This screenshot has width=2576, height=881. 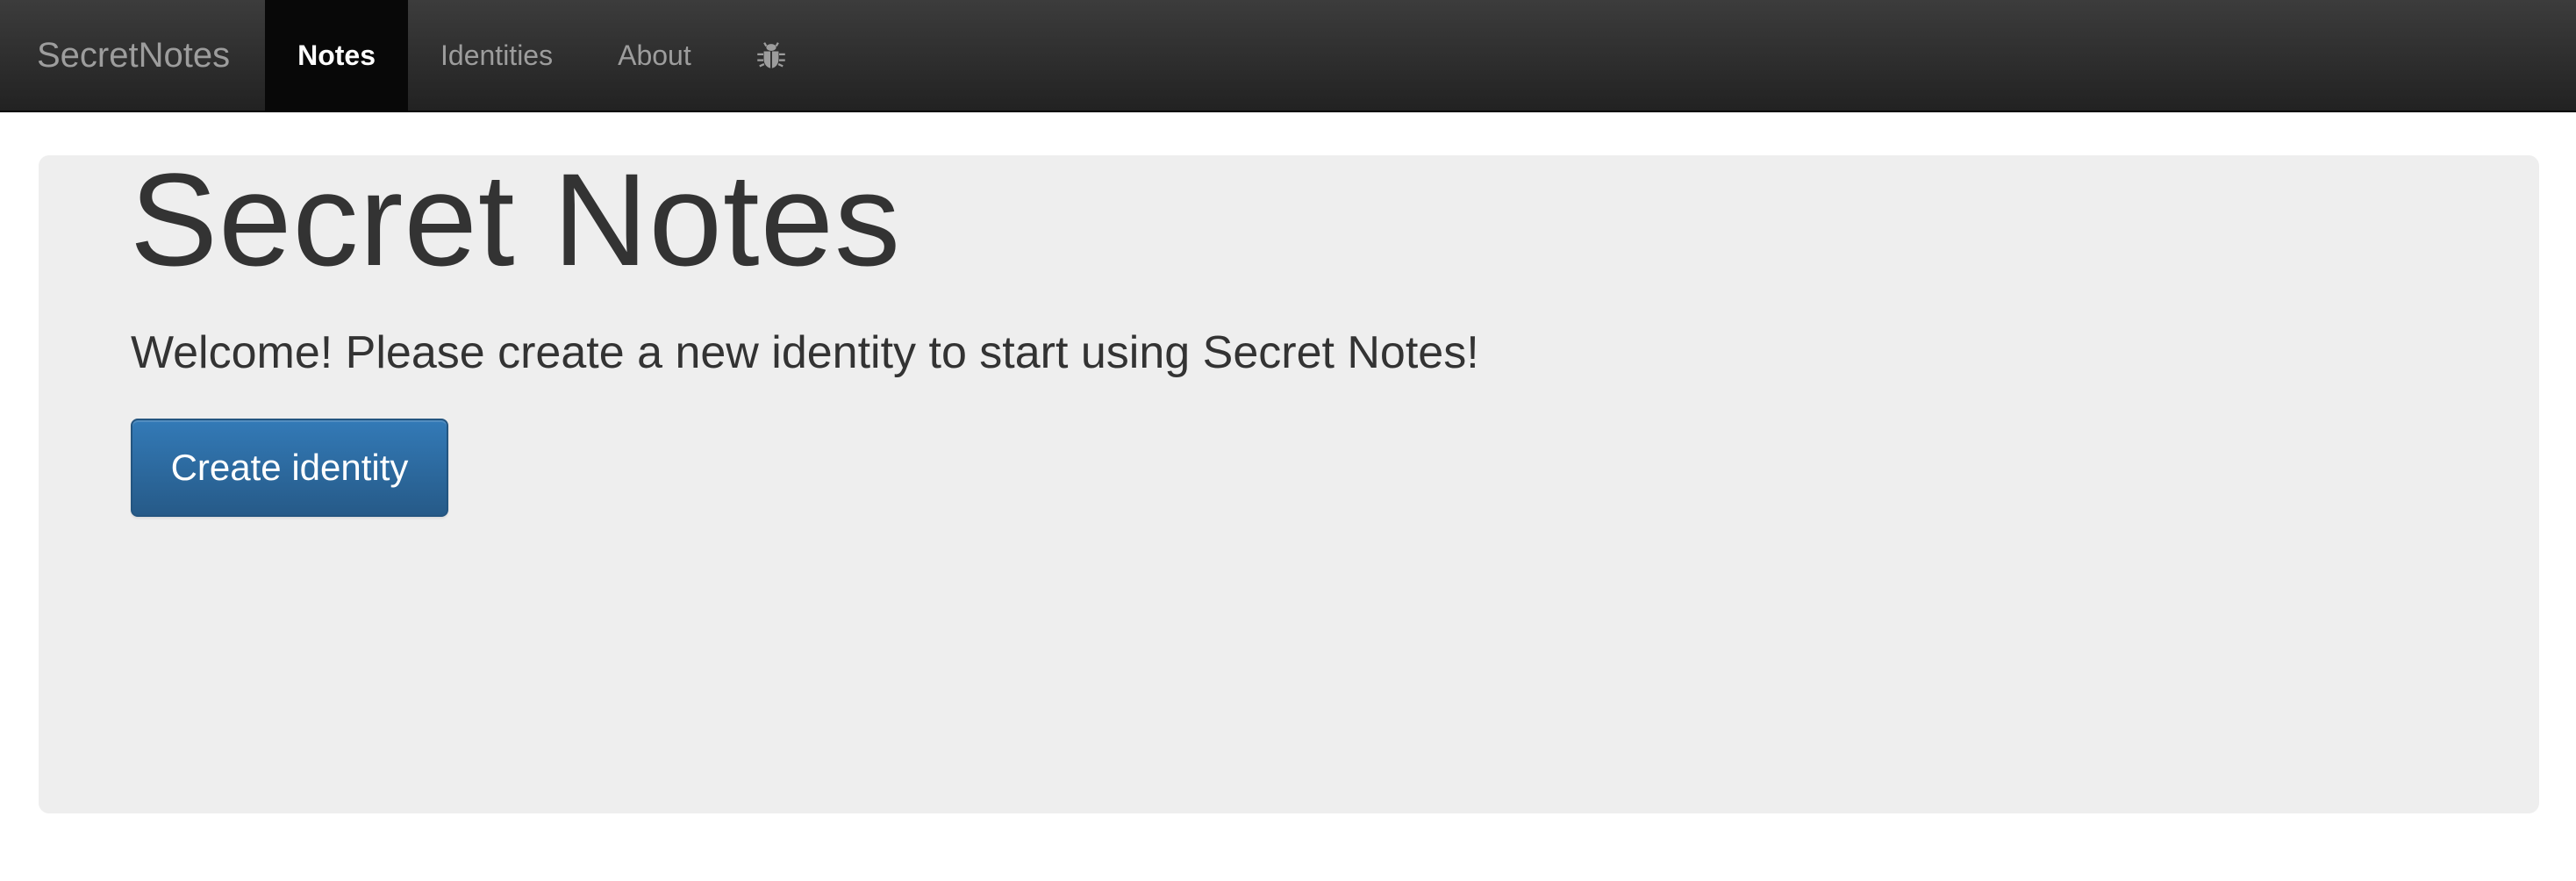 I want to click on nav-item-notes: Notes, so click(x=337, y=56).